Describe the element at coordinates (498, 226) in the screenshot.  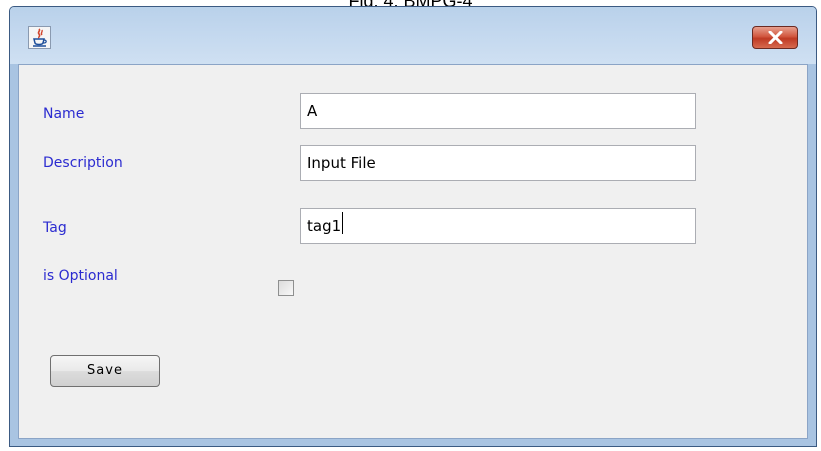
I see `tag-field` at that location.